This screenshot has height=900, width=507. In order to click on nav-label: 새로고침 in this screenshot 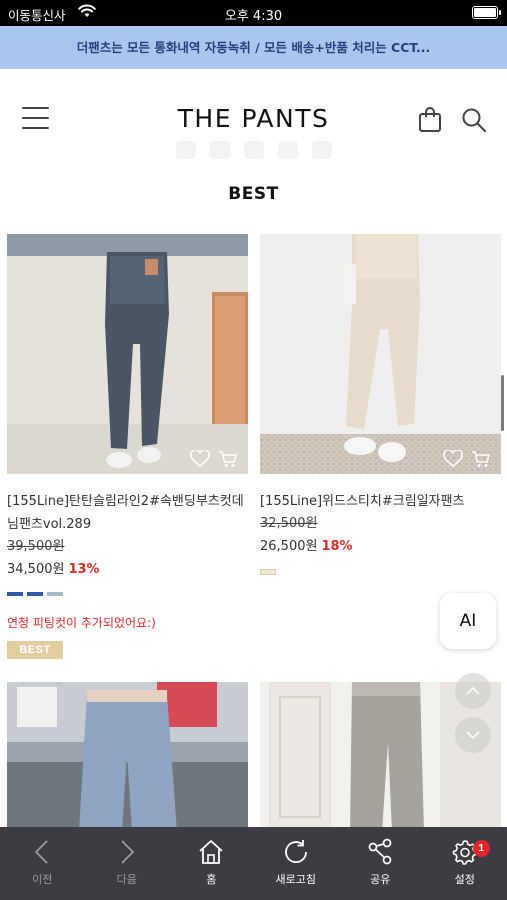, I will do `click(295, 879)`.